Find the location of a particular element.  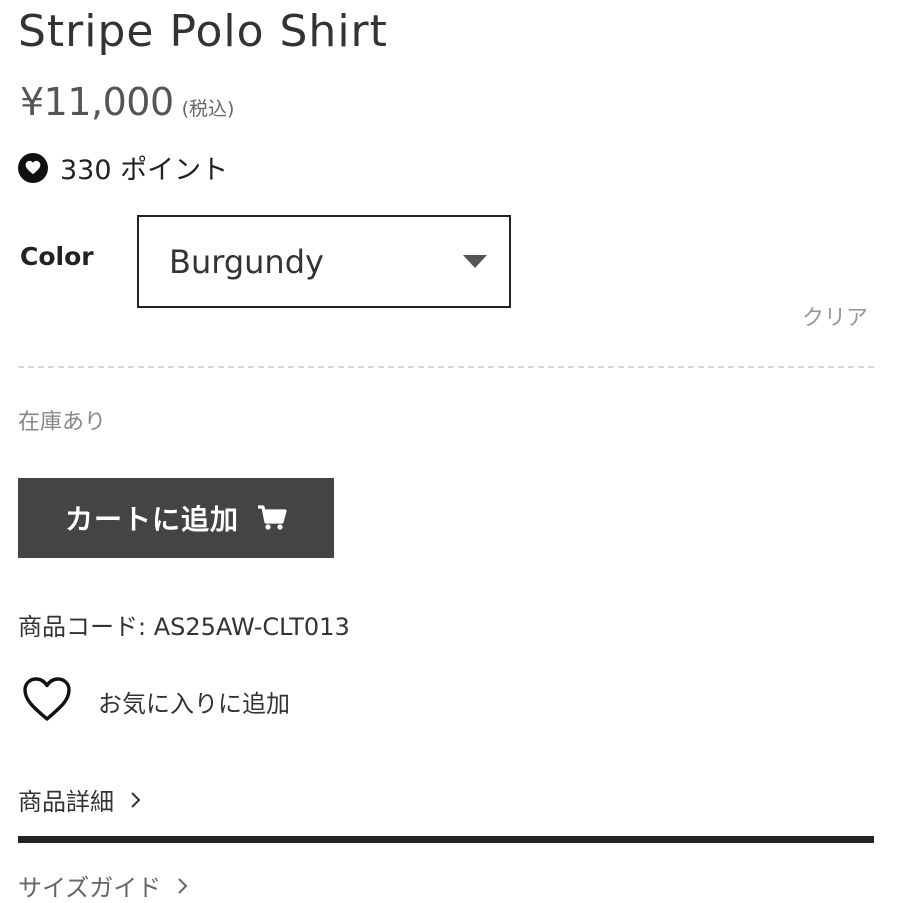

product-code: 商品コード: AS25AW-CLT013 is located at coordinates (184, 627).